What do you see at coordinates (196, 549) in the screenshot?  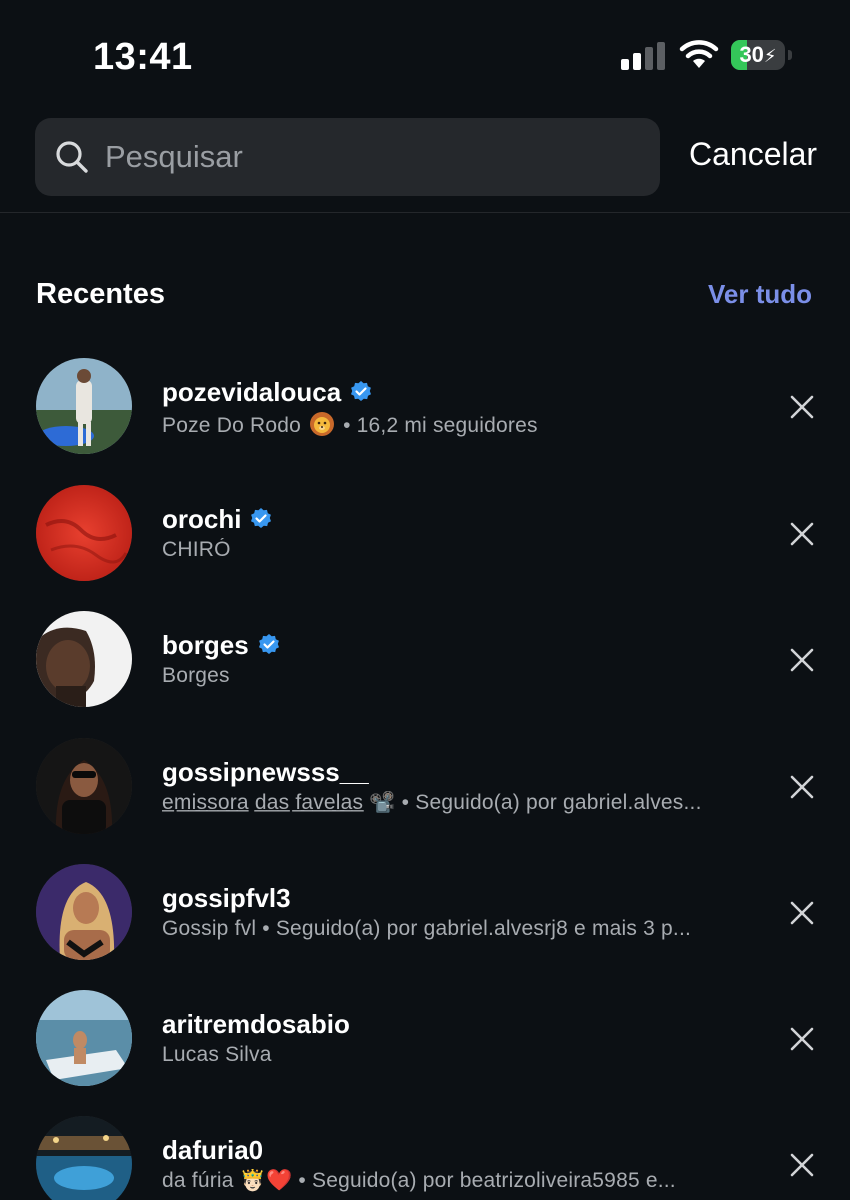 I see `subtitle: CHIRÓ` at bounding box center [196, 549].